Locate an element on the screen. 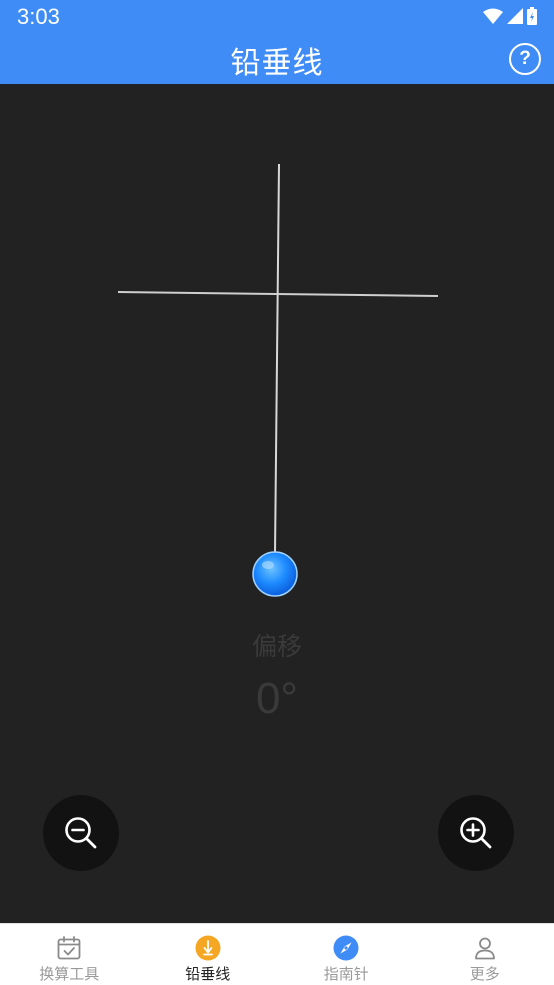 The image size is (554, 985). bottom-nav: 换算工具 铅垂线 指南针 更多 is located at coordinates (277, 954).